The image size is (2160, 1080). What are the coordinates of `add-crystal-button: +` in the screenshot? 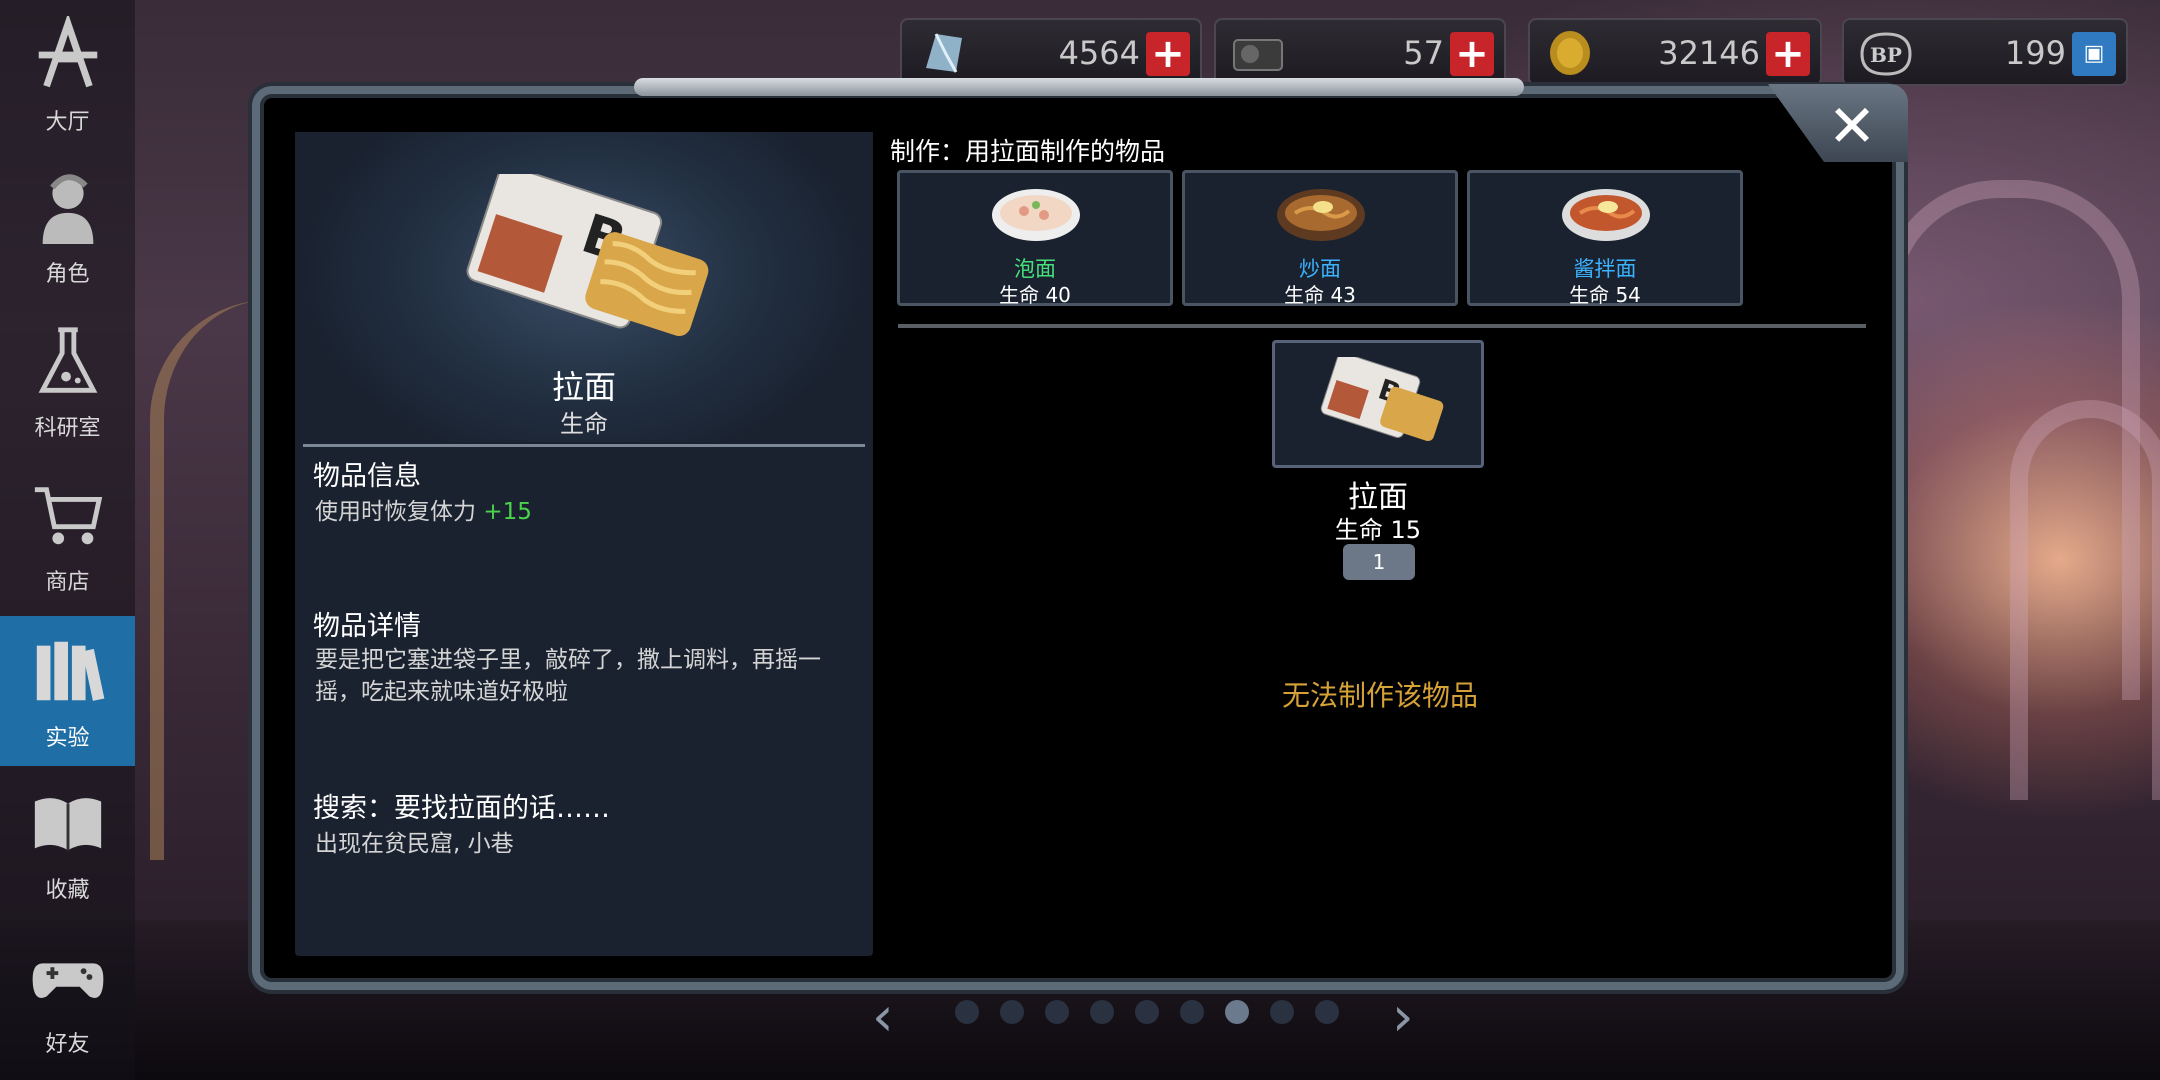 It's located at (1168, 54).